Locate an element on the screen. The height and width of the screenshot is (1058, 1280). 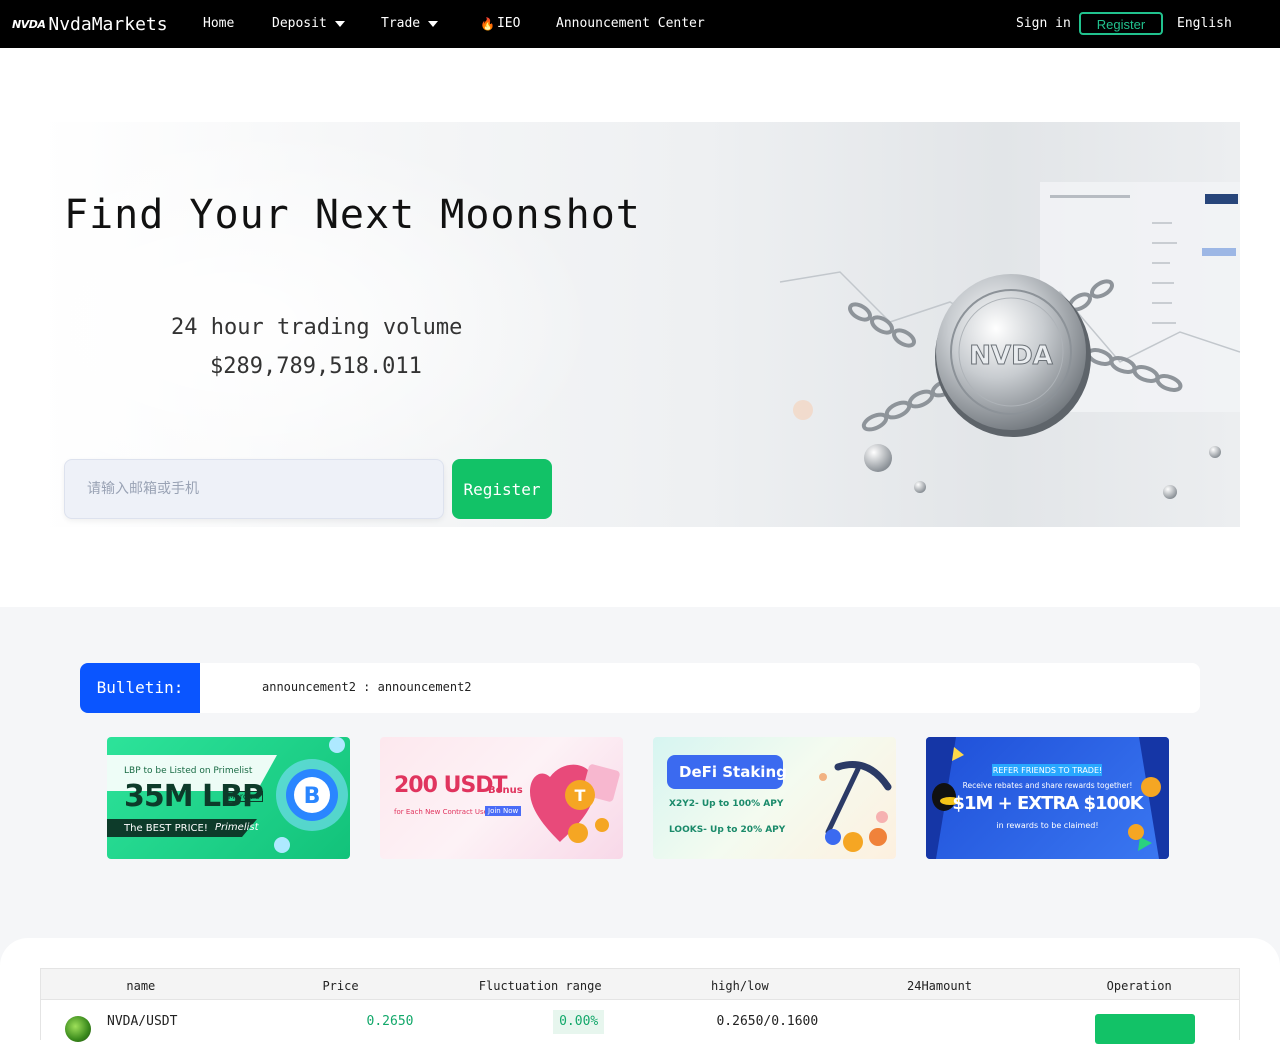
banner-lbp-brand: Primelist is located at coordinates (237, 827).